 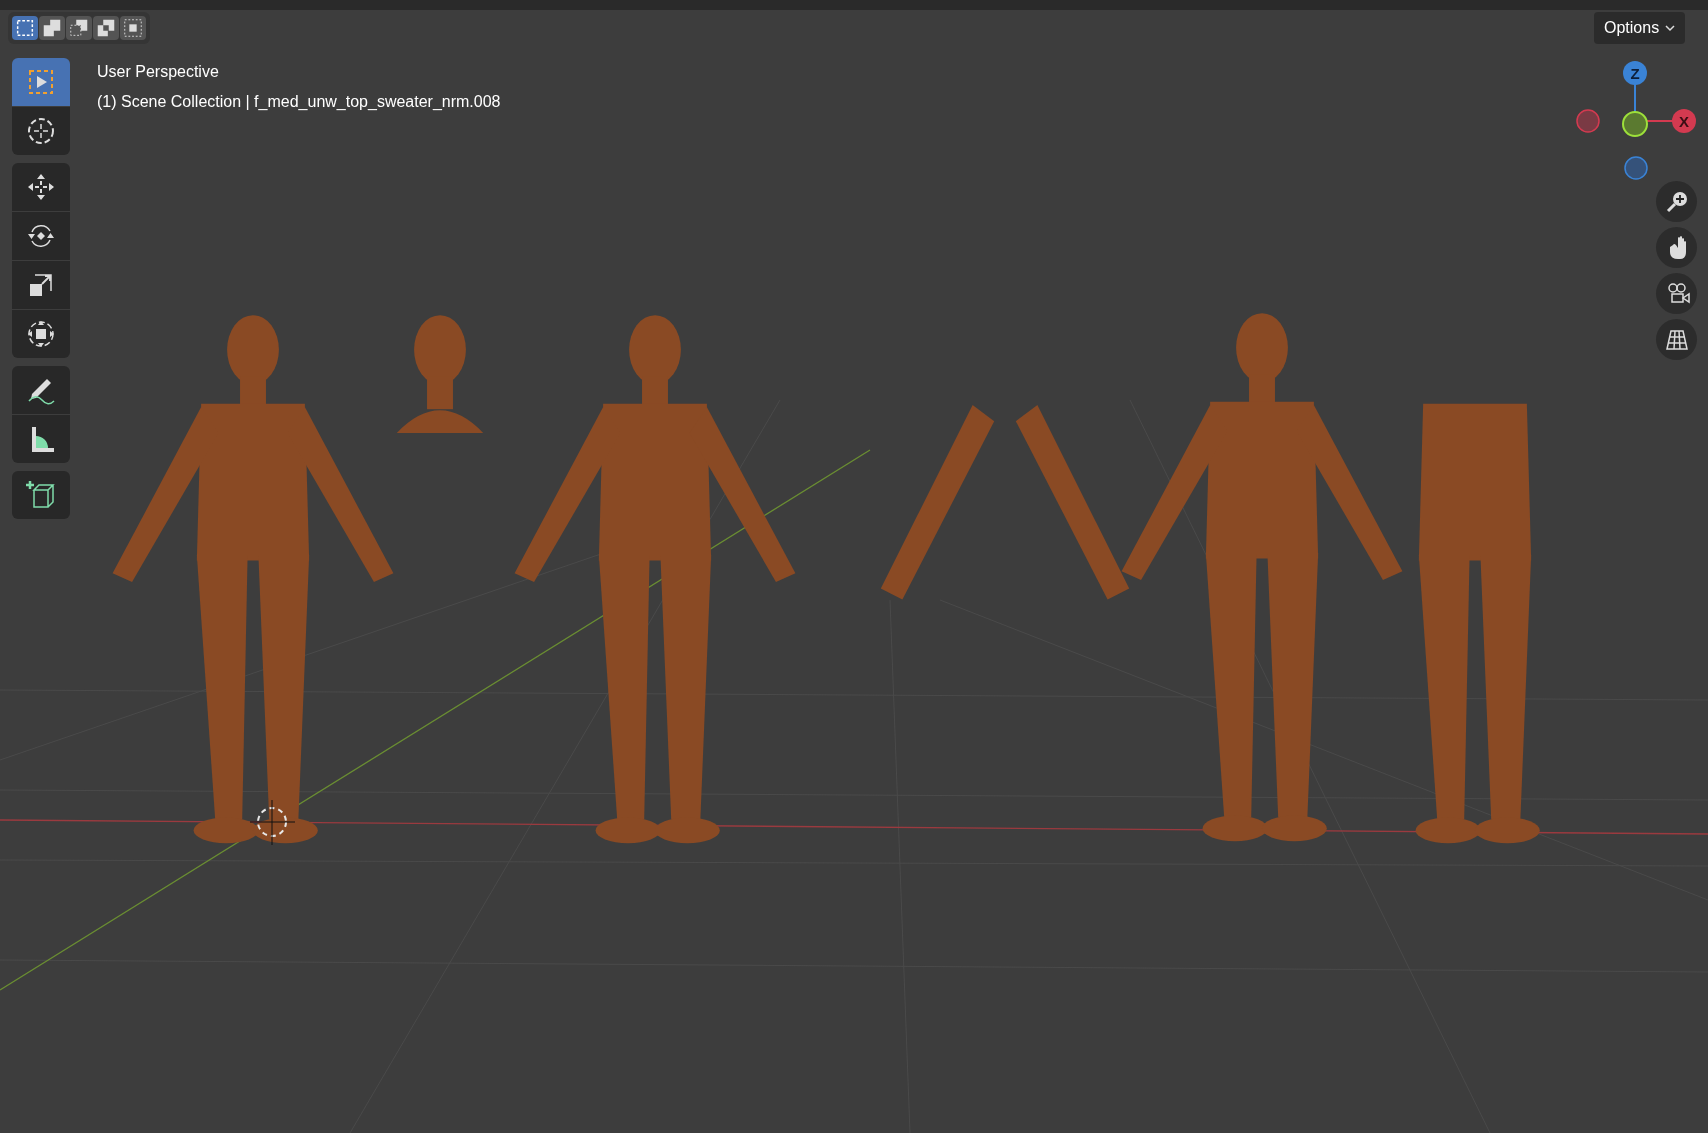 I want to click on view-context: (1) Scene Collection | f_med_unw_top_sweater_nrm.008, so click(x=299, y=102).